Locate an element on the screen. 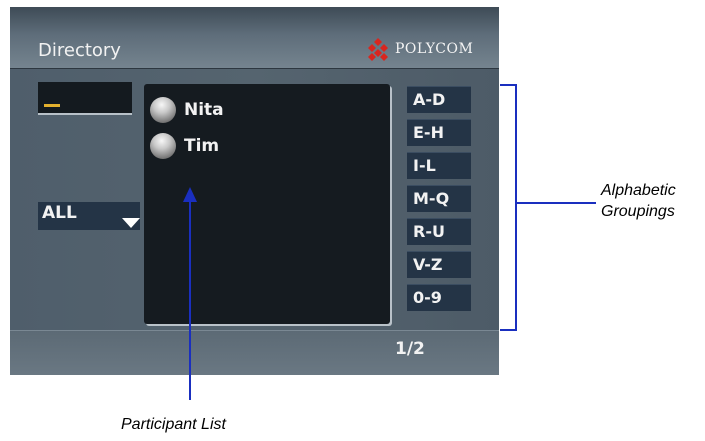 The image size is (705, 441). groupings-annotation-line2: Groupings is located at coordinates (638, 211).